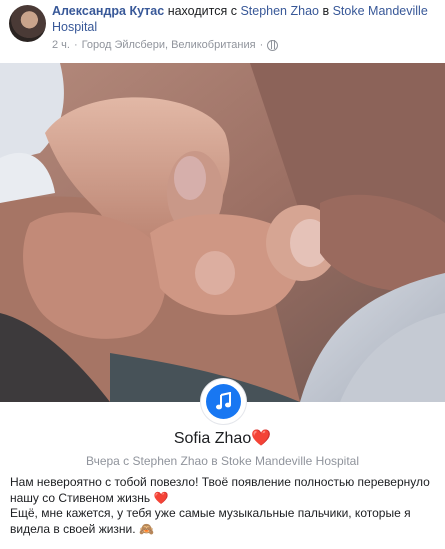 The width and height of the screenshot is (445, 549). Describe the element at coordinates (146, 528) in the screenshot. I see `monkey-emoji: 🙈` at that location.